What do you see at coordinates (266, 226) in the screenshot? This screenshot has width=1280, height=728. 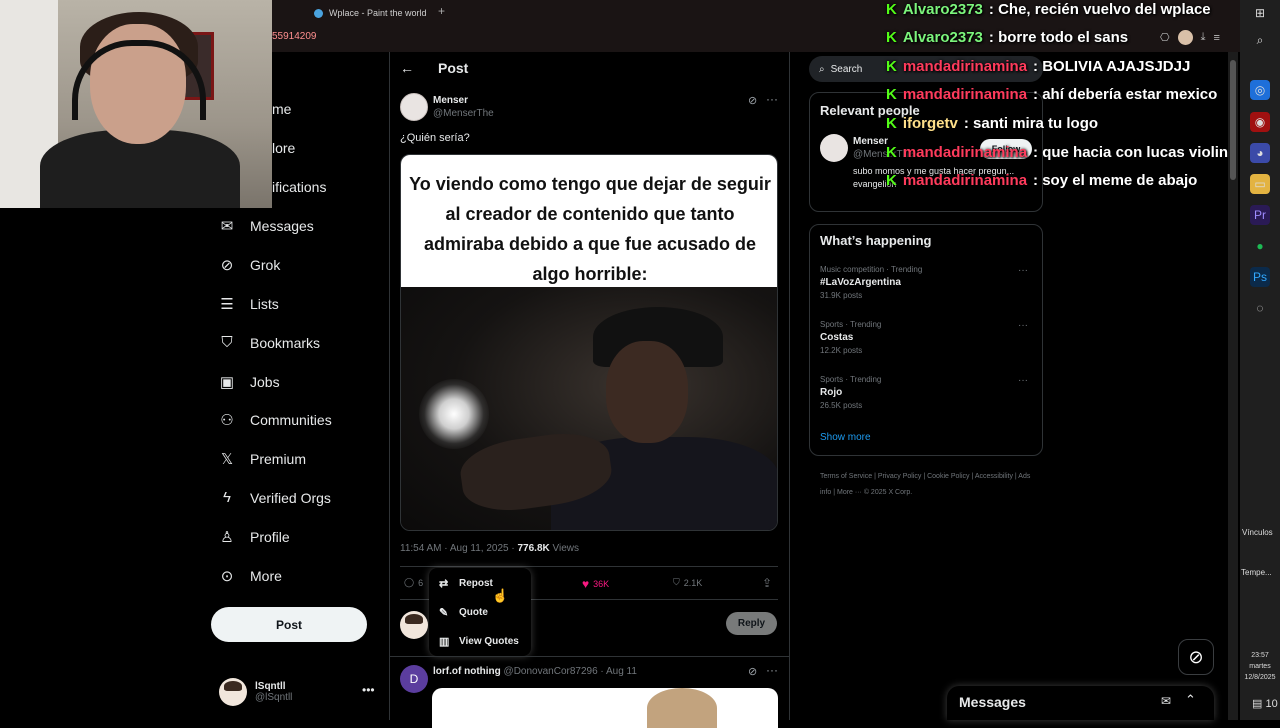 I see `nav-messages: ✉ Messages` at bounding box center [266, 226].